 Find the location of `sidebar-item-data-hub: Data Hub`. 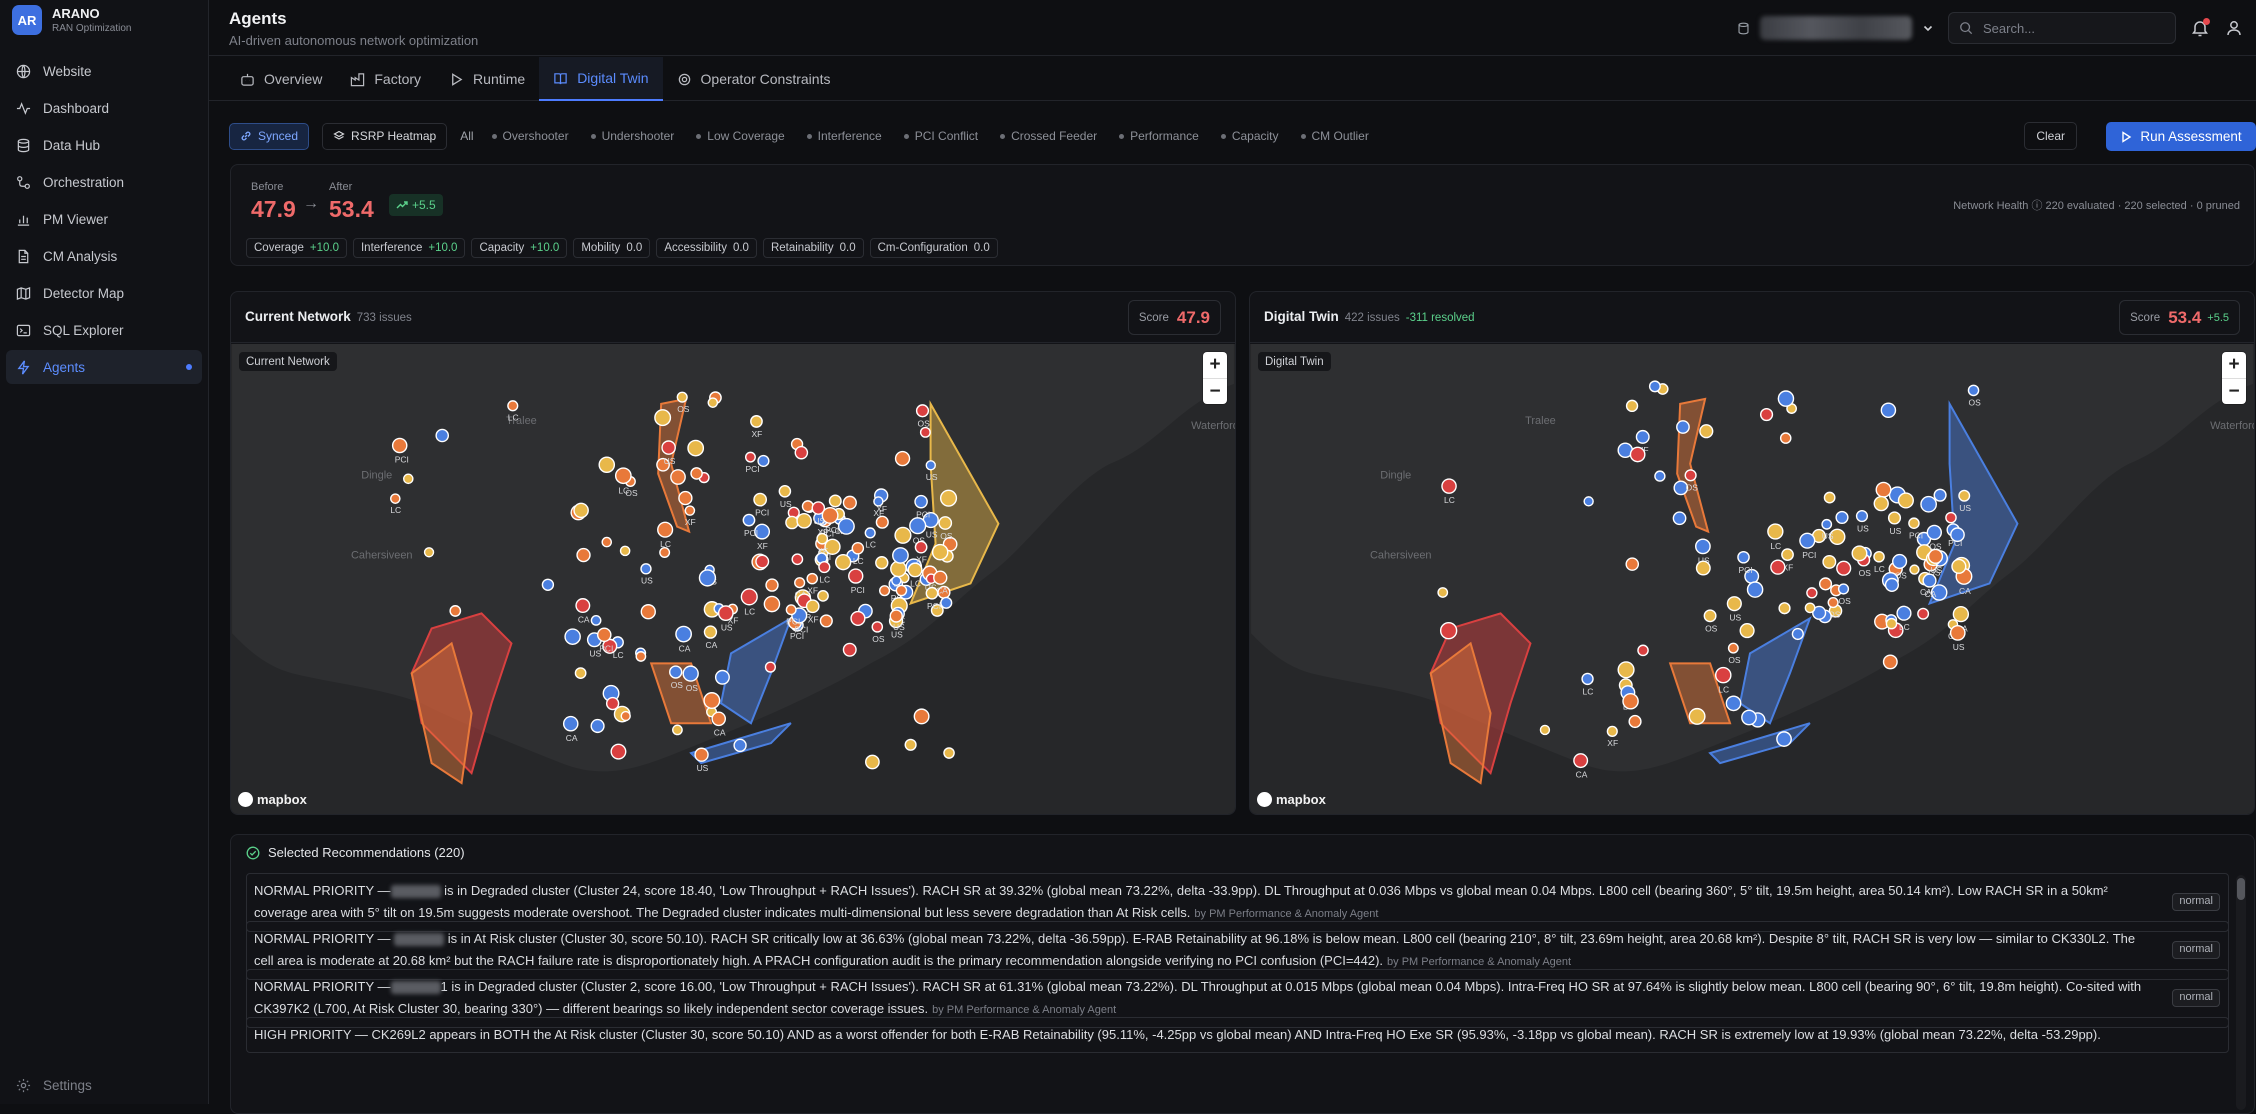

sidebar-item-data-hub: Data Hub is located at coordinates (104, 145).